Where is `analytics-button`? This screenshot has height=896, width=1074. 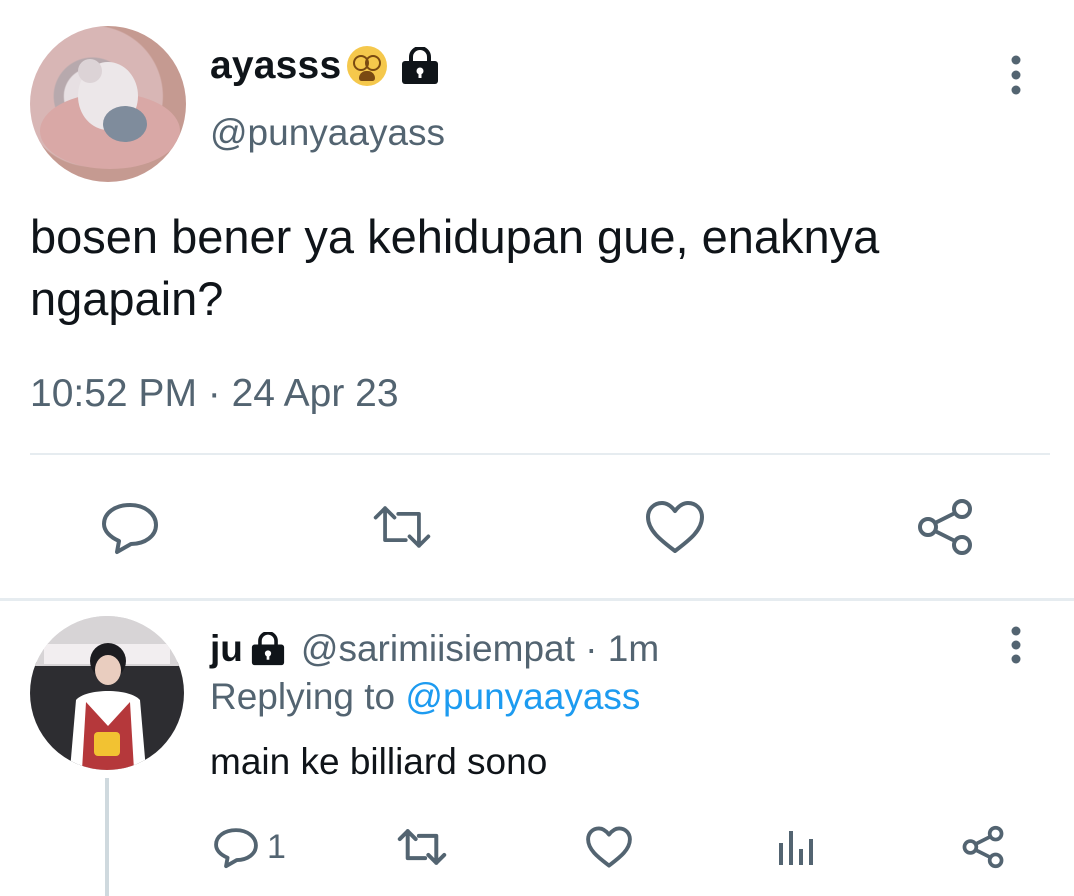
analytics-button is located at coordinates (796, 847).